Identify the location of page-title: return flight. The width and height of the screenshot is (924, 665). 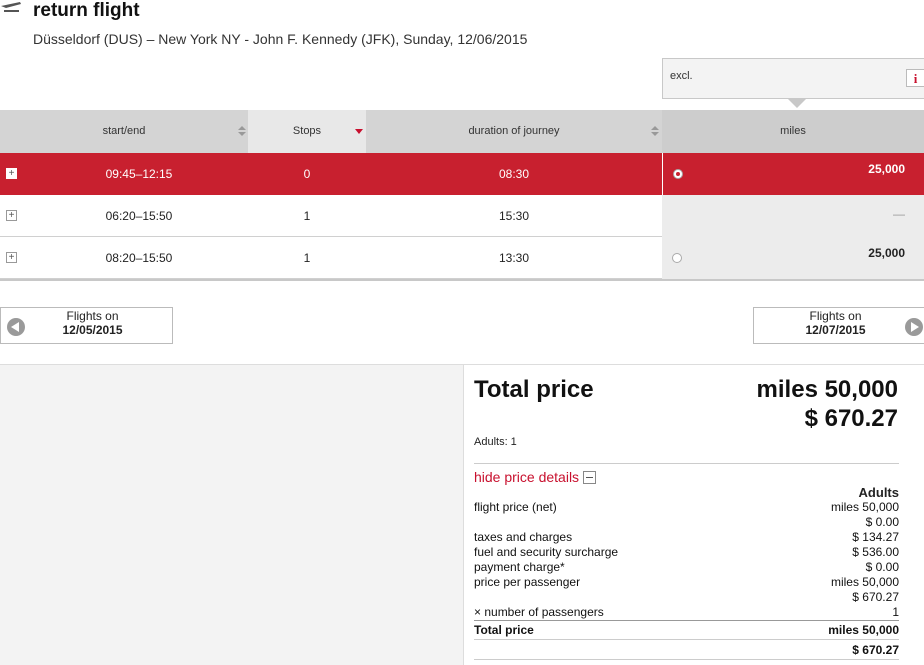
(86, 10).